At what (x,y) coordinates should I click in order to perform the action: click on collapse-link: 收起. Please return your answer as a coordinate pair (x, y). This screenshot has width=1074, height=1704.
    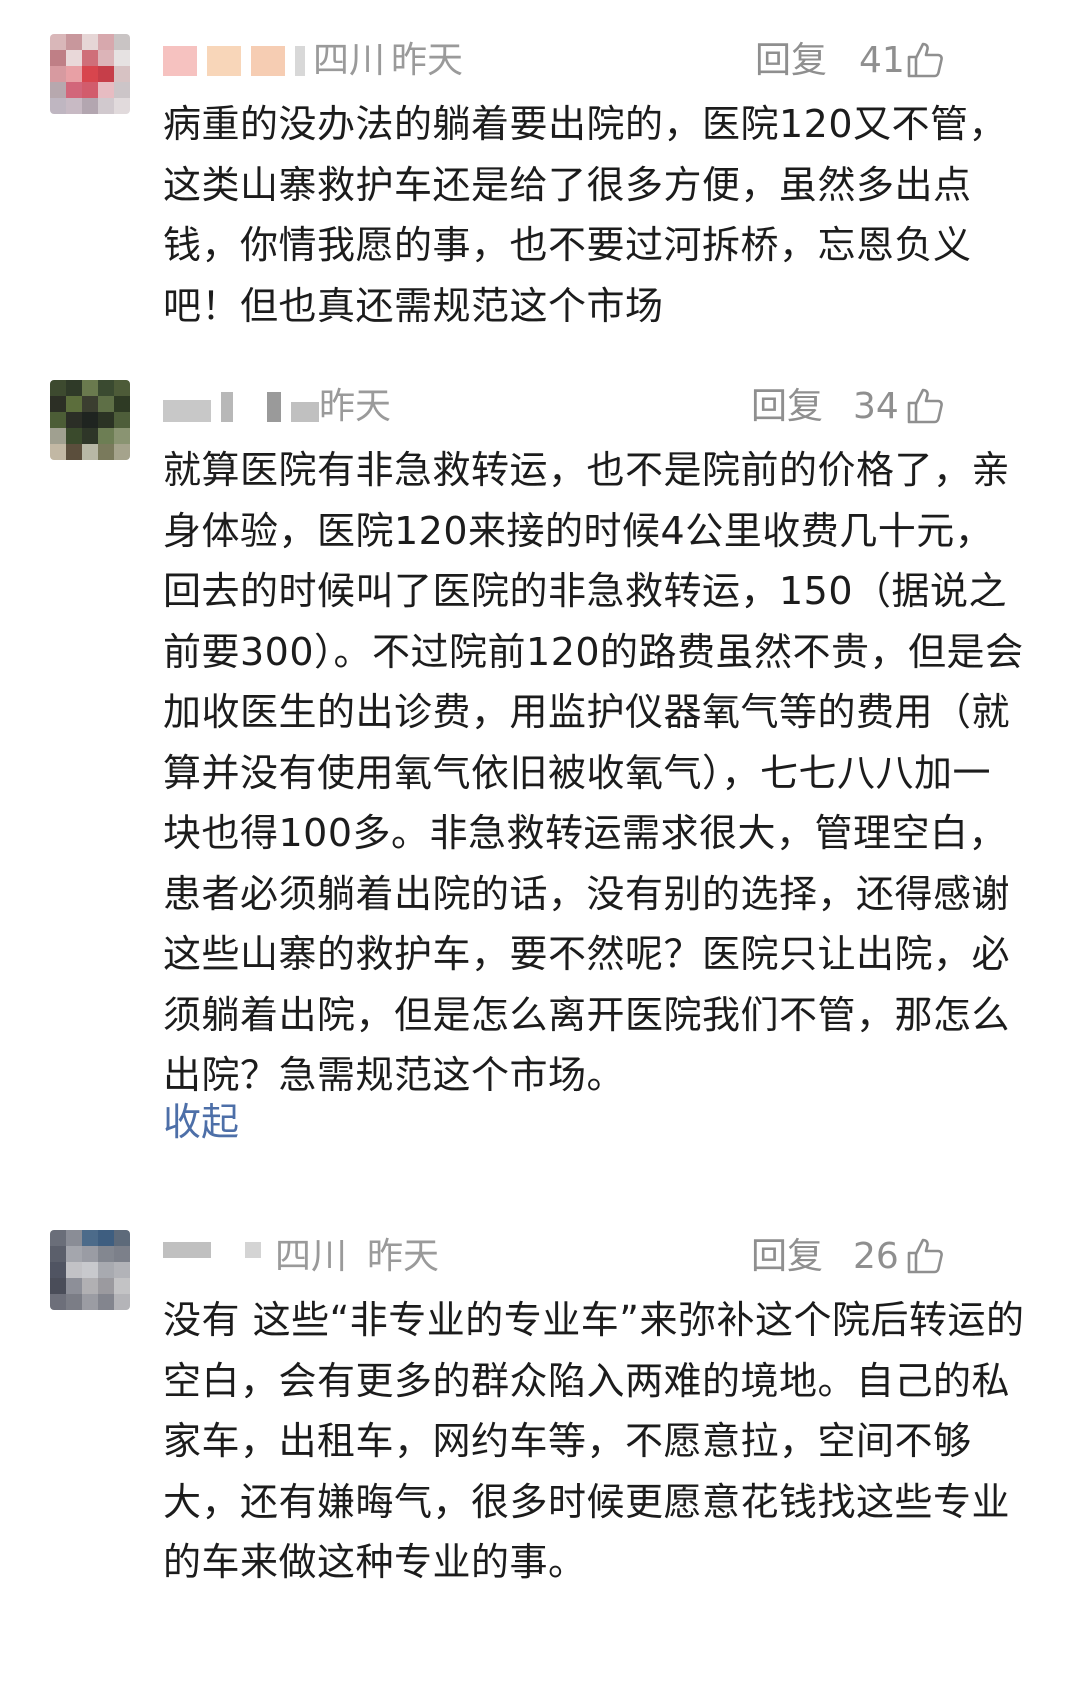
    Looking at the image, I should click on (201, 1122).